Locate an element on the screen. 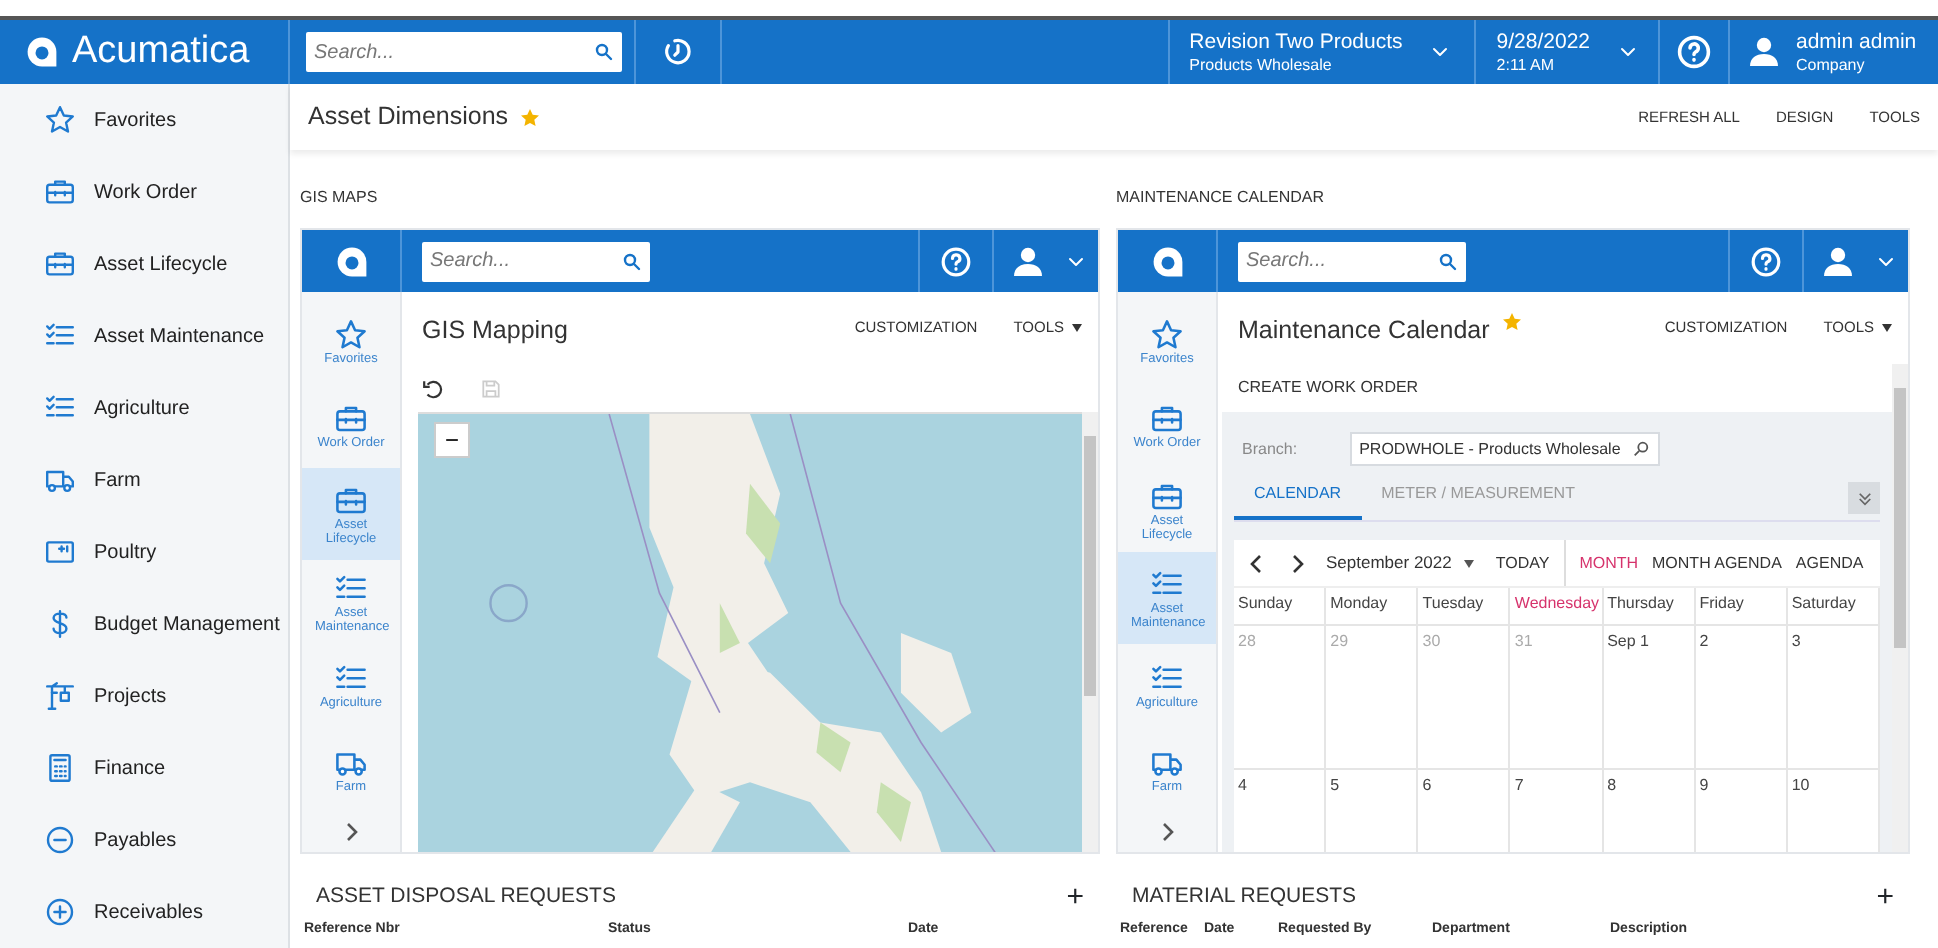  page-title: Asset Dimensions is located at coordinates (408, 117).